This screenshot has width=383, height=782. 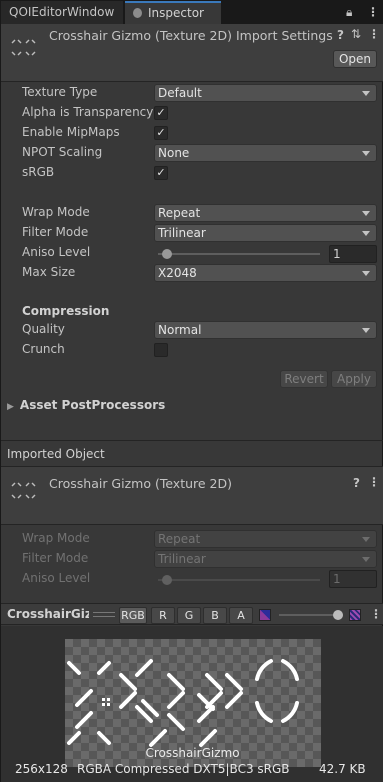 I want to click on channel-g-button: G, so click(x=189, y=615).